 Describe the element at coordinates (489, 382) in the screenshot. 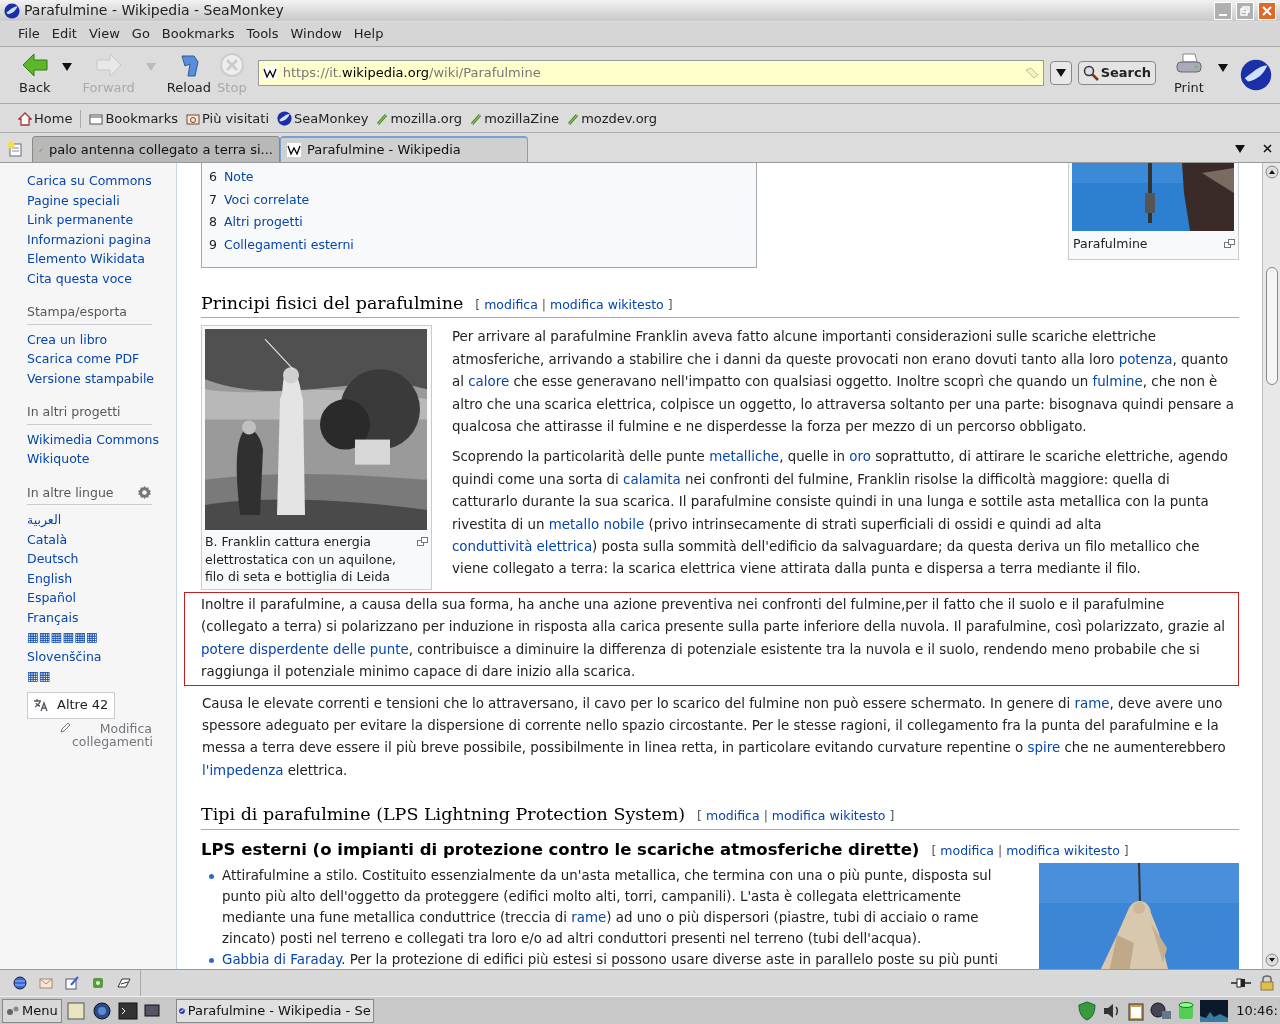

I see `link: calore` at that location.